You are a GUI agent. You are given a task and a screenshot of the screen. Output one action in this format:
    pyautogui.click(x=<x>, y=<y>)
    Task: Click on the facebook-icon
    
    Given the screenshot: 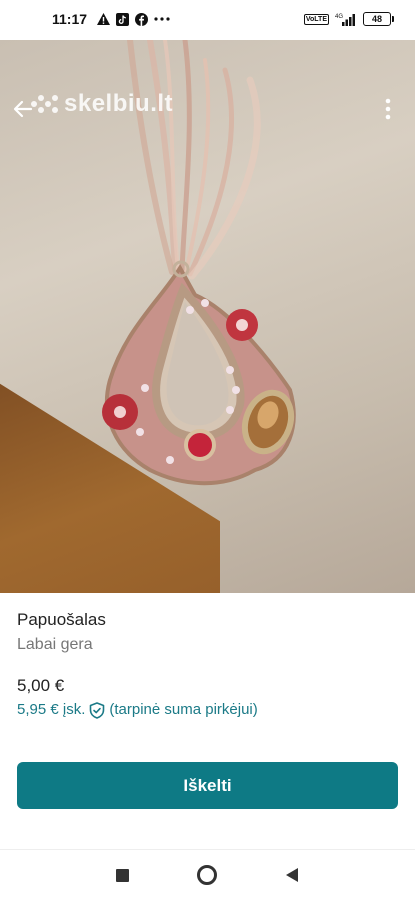 What is the action you would take?
    pyautogui.click(x=142, y=19)
    